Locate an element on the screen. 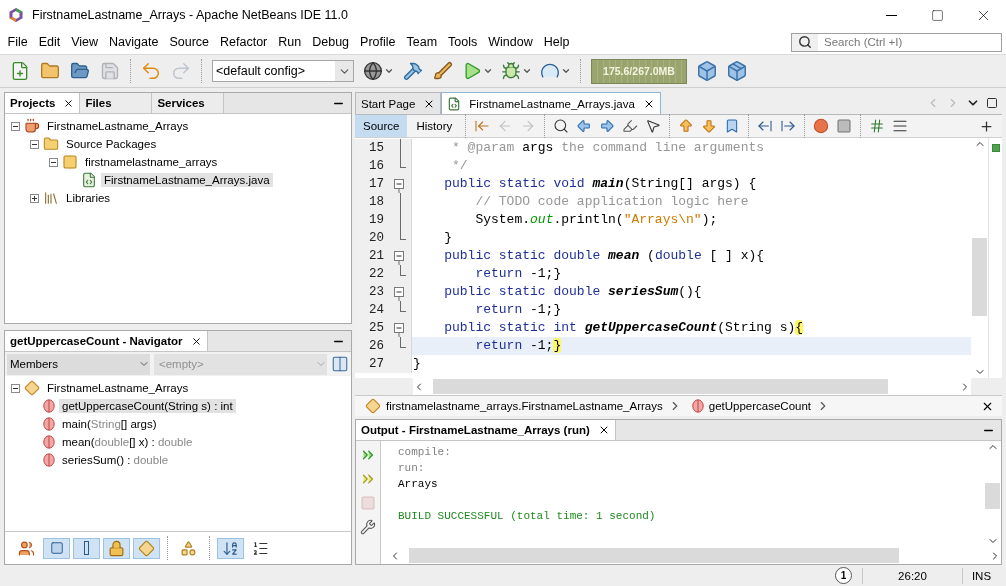 The image size is (1006, 586). menu-item: Run is located at coordinates (289, 42).